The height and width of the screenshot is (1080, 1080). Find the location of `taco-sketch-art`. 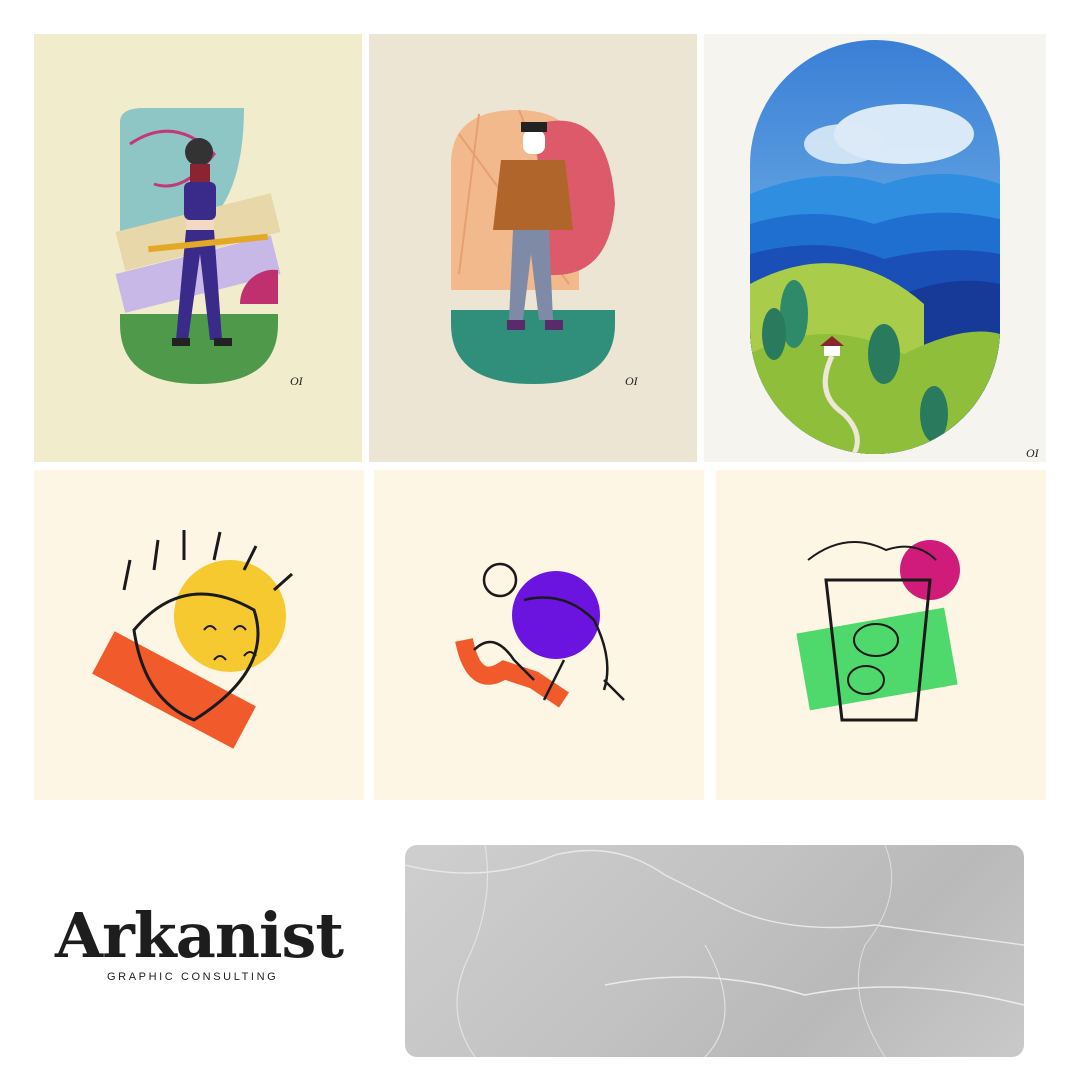

taco-sketch-art is located at coordinates (192, 639).